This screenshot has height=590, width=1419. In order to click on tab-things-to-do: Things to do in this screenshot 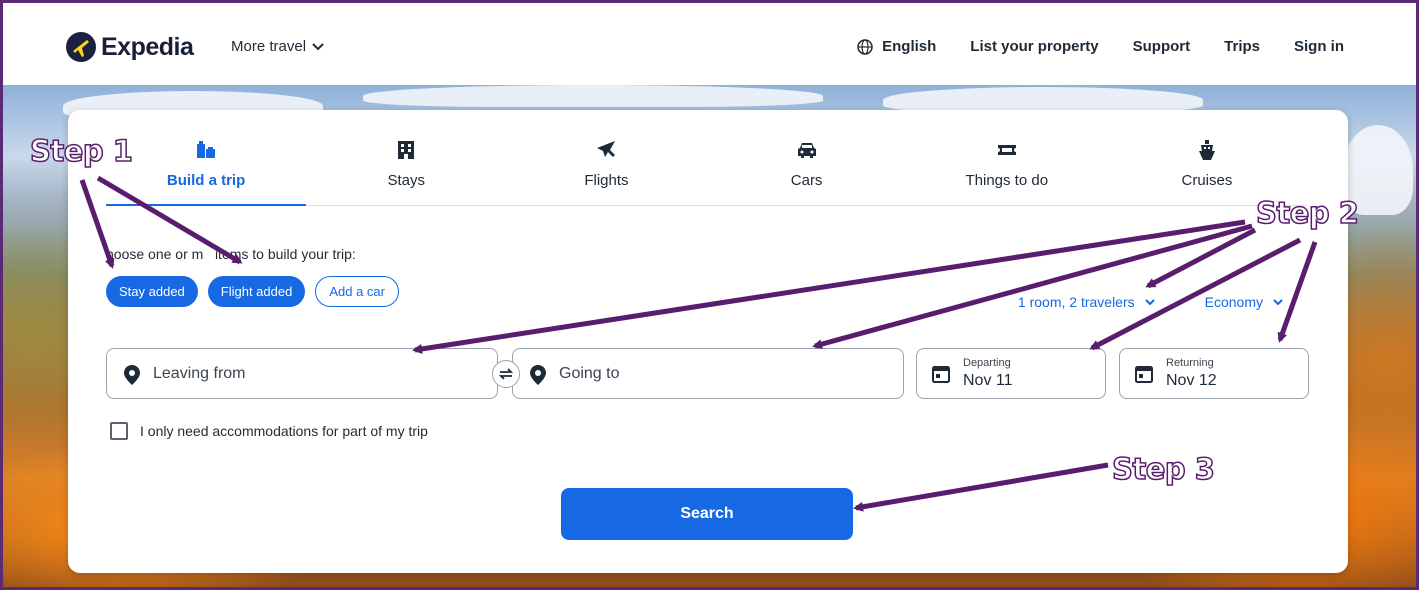, I will do `click(1007, 169)`.